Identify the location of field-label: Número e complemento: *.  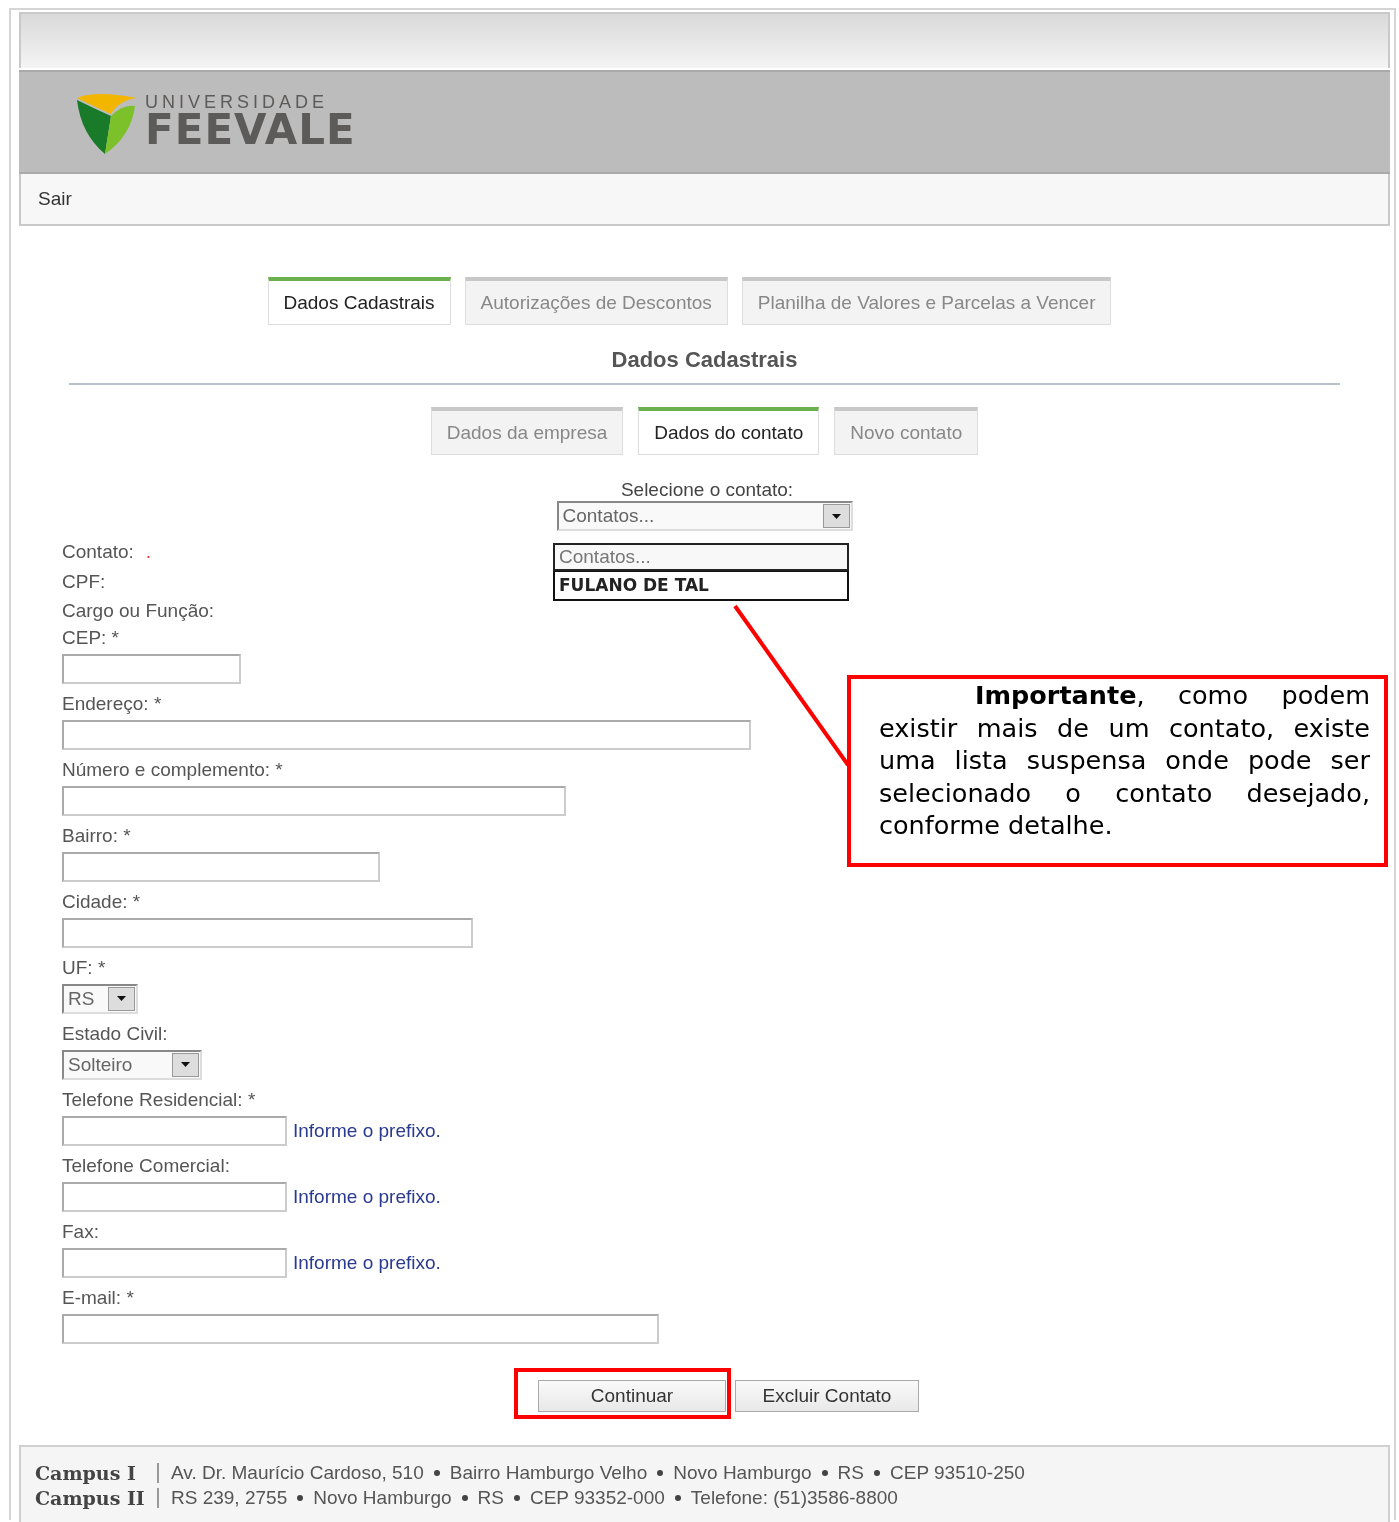
(172, 769).